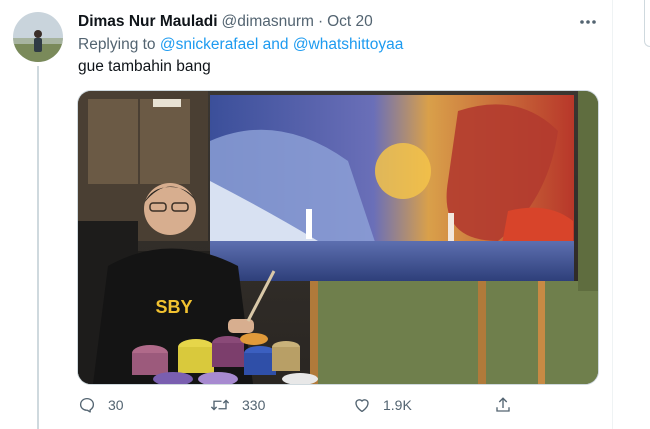 The height and width of the screenshot is (429, 650). Describe the element at coordinates (268, 22) in the screenshot. I see `author-handle: @dimasnurm` at that location.